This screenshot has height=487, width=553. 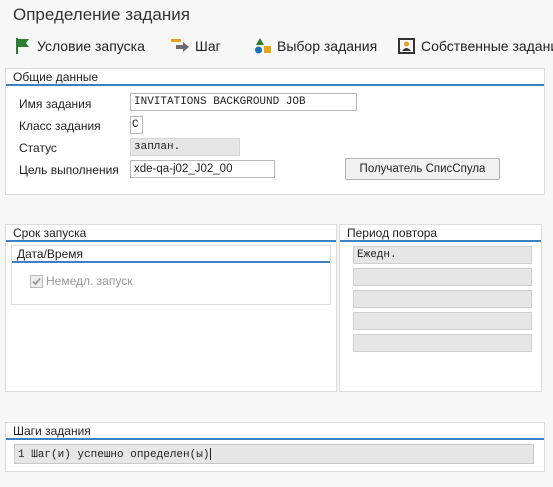 What do you see at coordinates (38, 148) in the screenshot?
I see `status-label: Статус` at bounding box center [38, 148].